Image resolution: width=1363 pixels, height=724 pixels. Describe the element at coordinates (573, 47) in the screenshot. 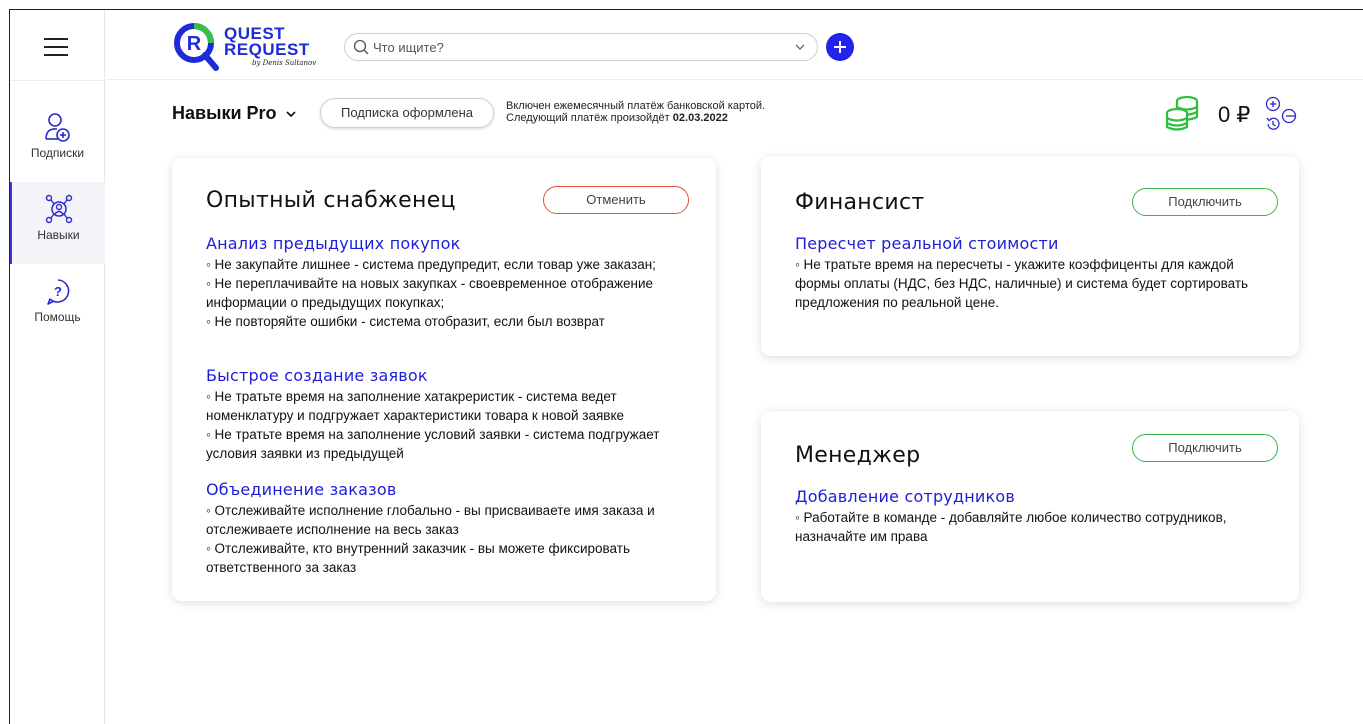

I see `search-input` at that location.